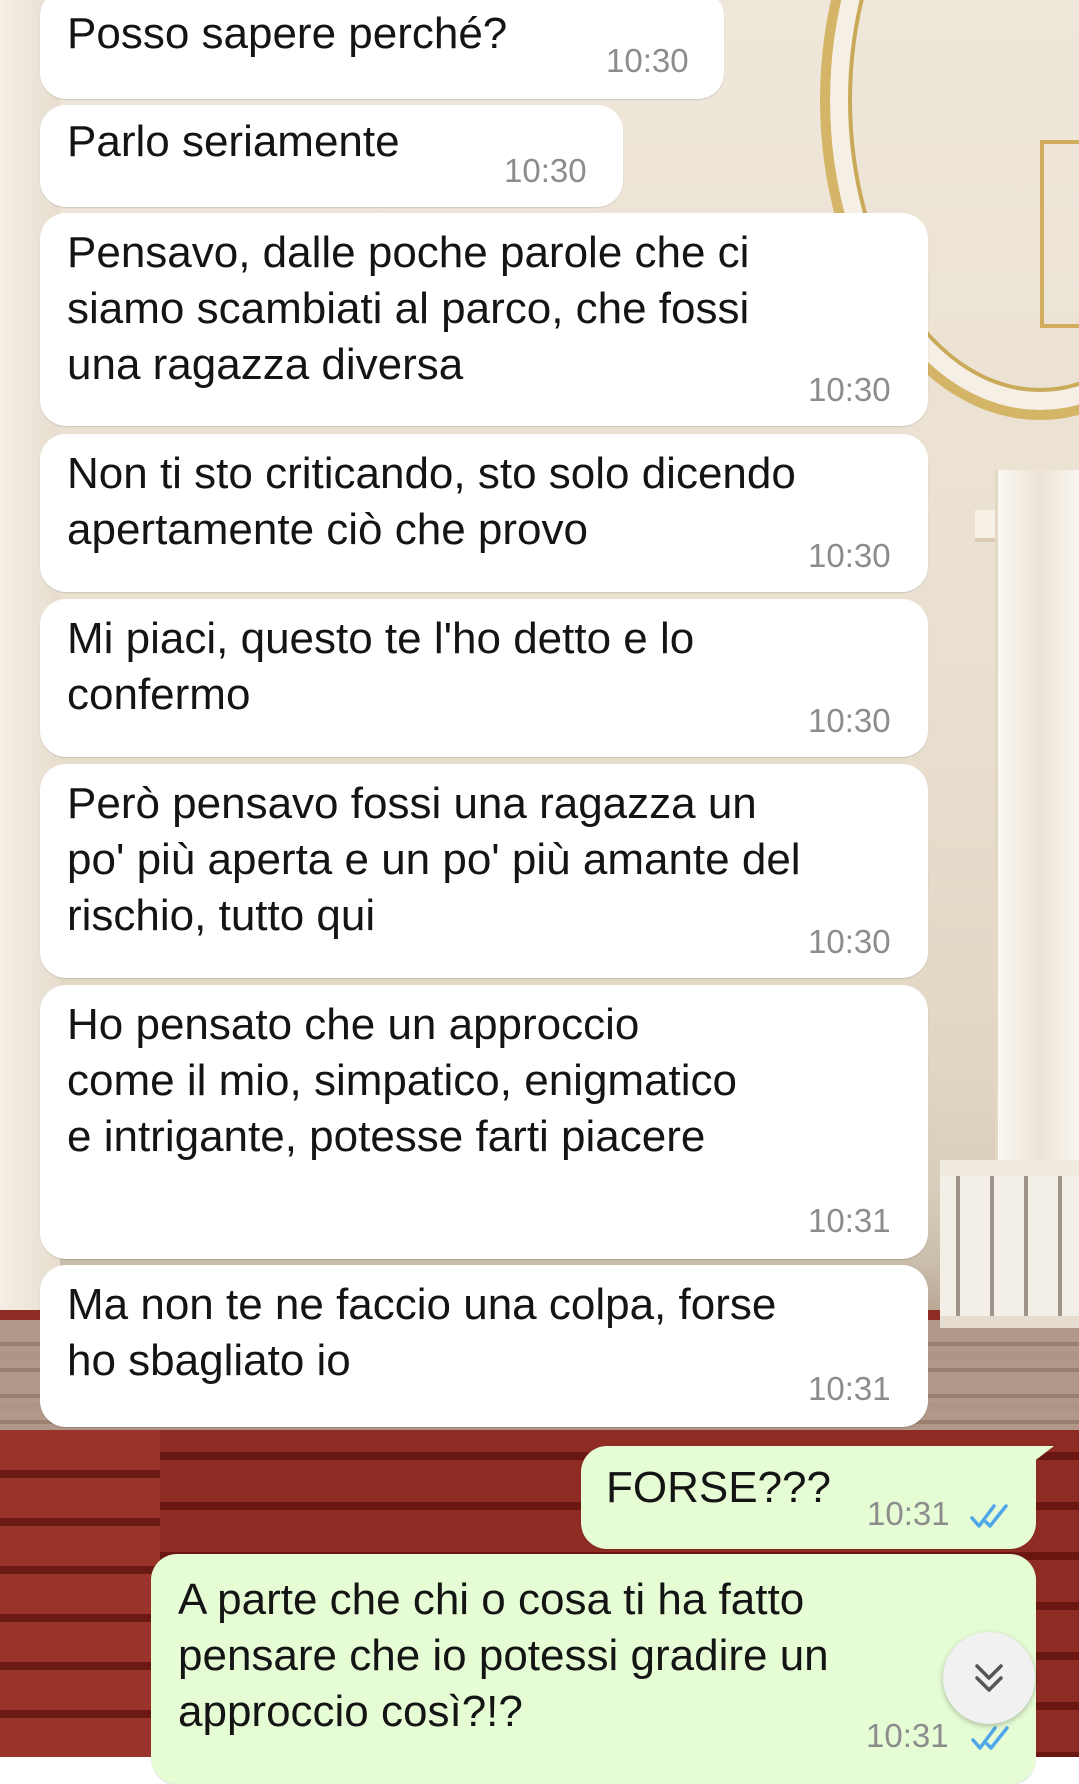 The height and width of the screenshot is (1784, 1079). I want to click on incoming-message: Parlo seriamente 10:30, so click(331, 156).